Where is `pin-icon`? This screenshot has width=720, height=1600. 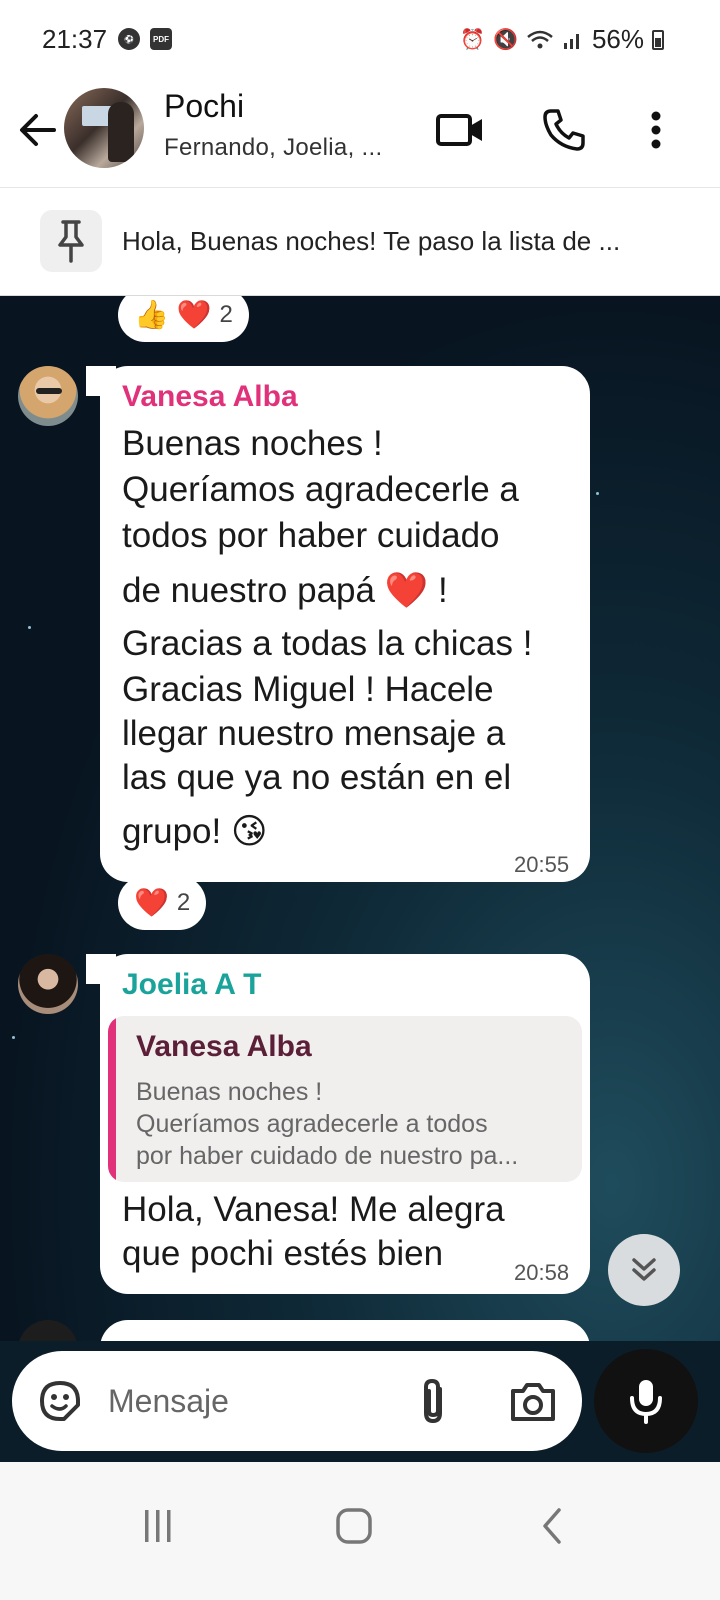 pin-icon is located at coordinates (71, 241).